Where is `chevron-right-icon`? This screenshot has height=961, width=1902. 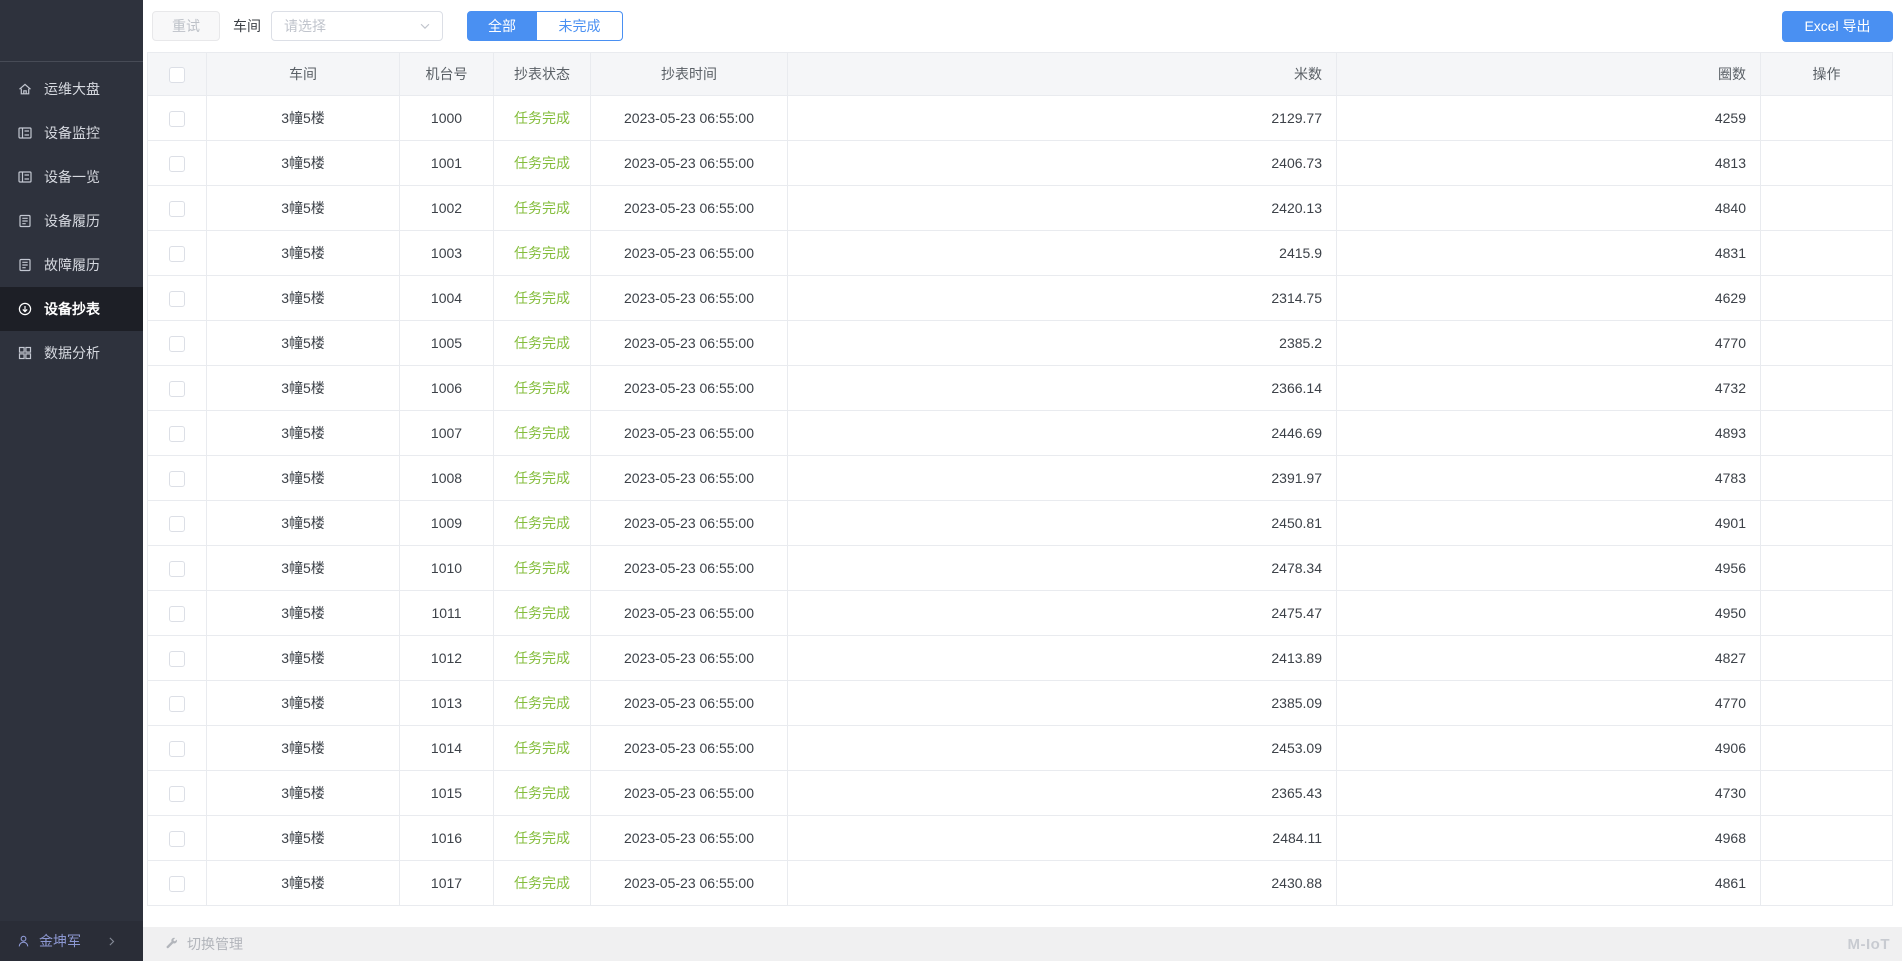
chevron-right-icon is located at coordinates (111, 941).